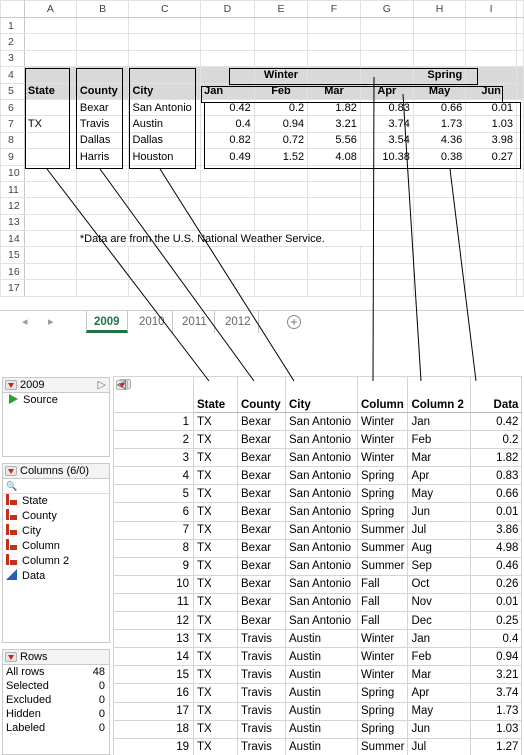  What do you see at coordinates (334, 9) in the screenshot?
I see `column-header-F: F` at bounding box center [334, 9].